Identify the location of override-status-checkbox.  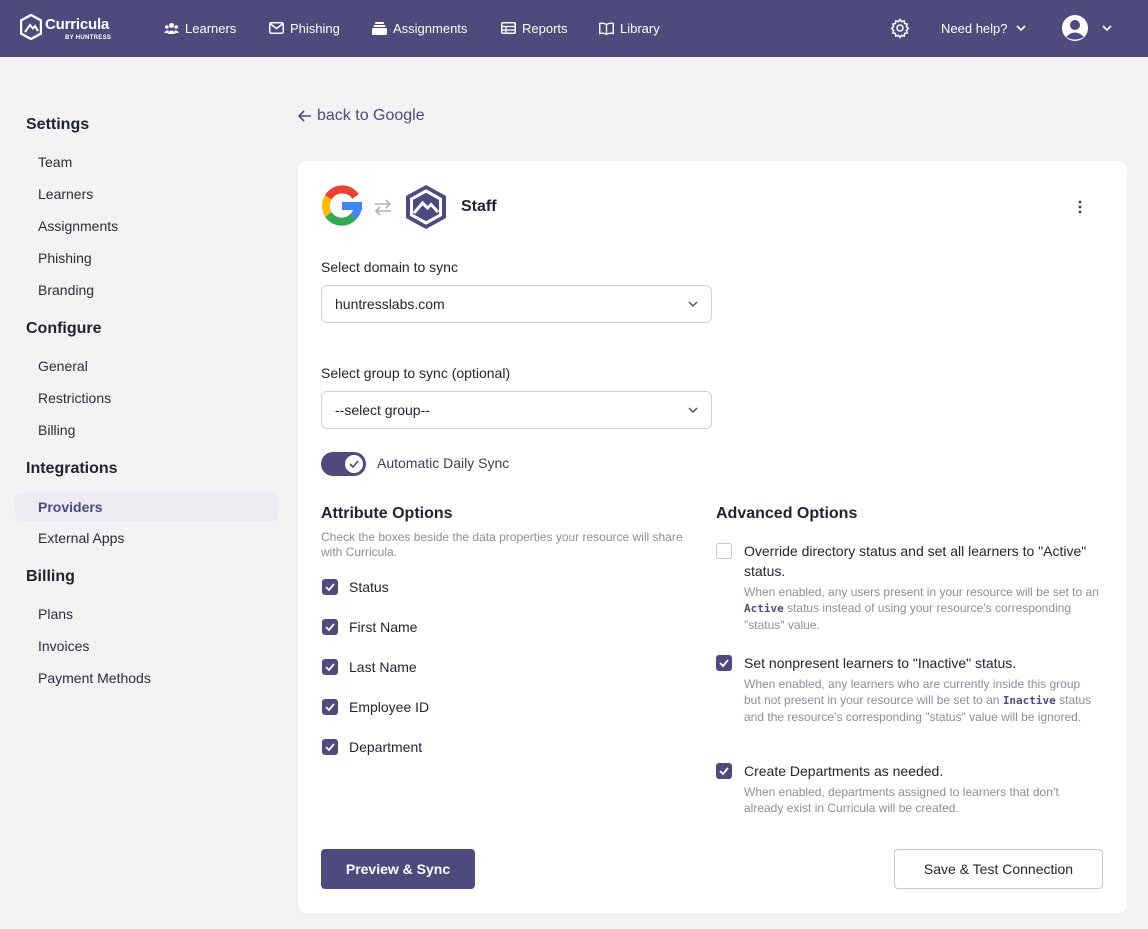
(724, 551).